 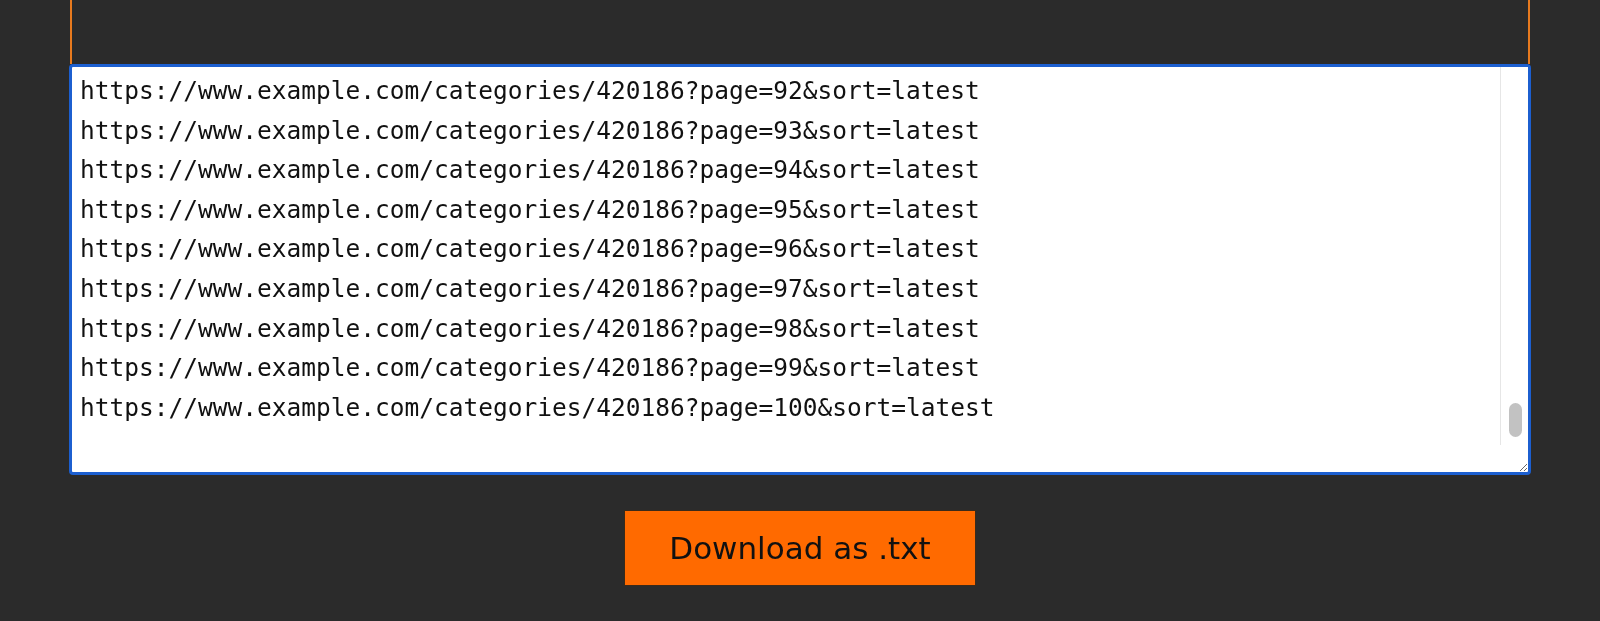 I want to click on scrollbar, so click(x=1514, y=256).